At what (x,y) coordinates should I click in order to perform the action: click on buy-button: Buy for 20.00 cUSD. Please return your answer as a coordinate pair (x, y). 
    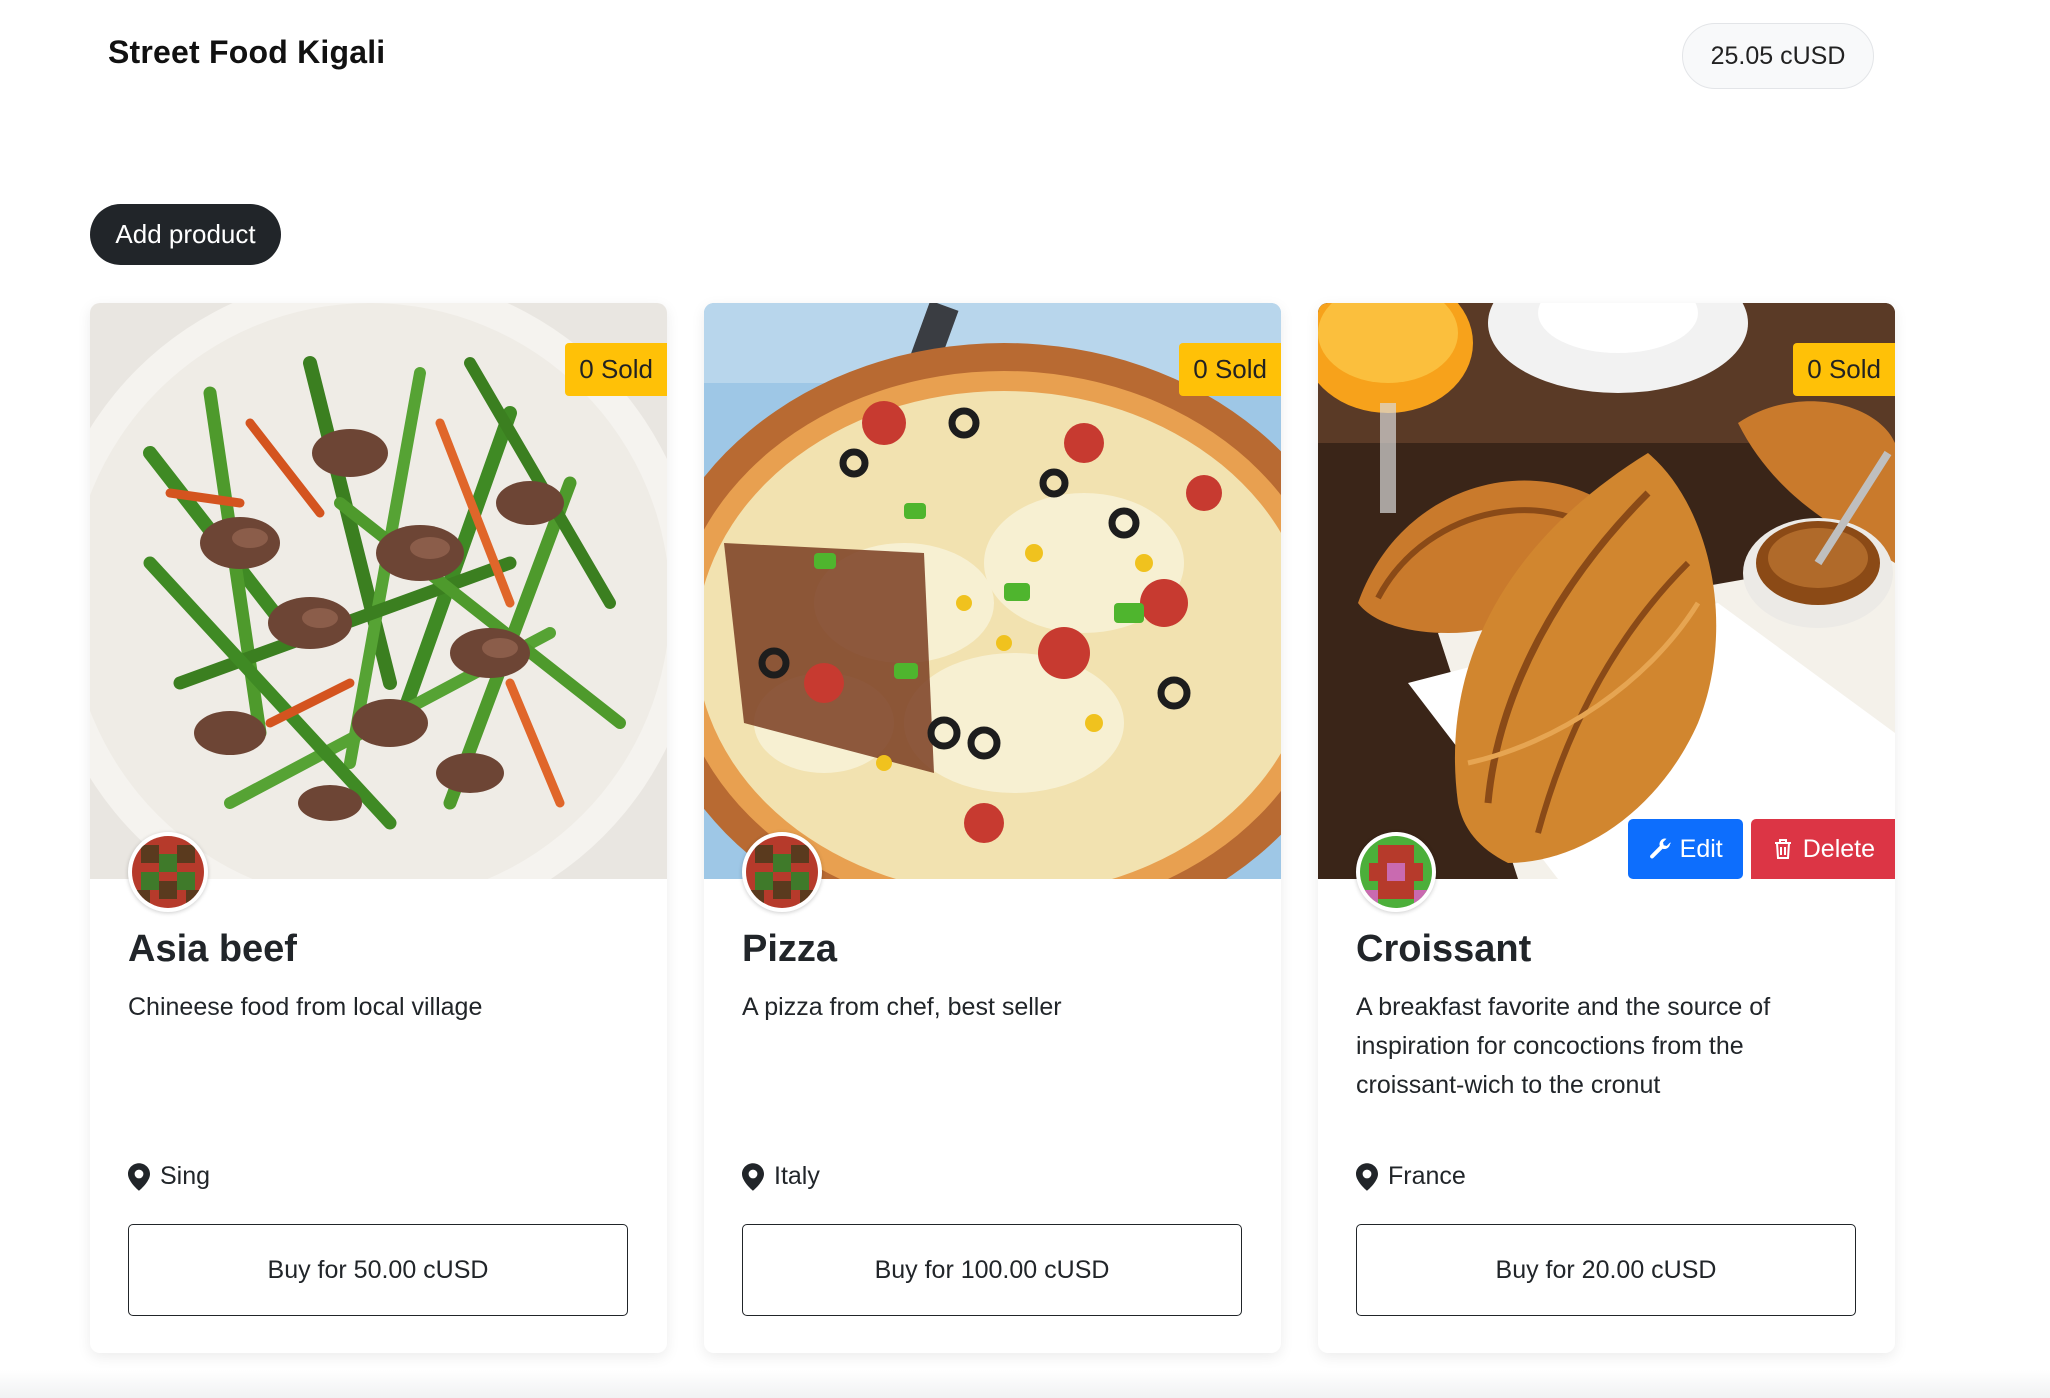
    Looking at the image, I should click on (1606, 1270).